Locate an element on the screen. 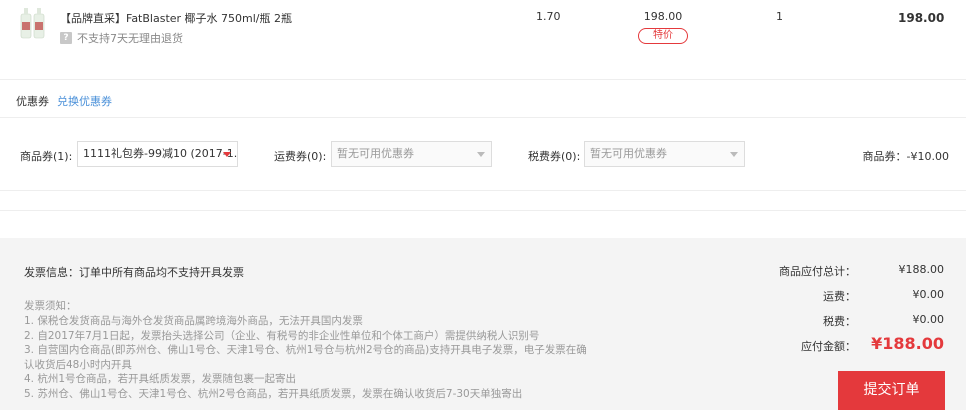 The image size is (966, 410). payable-amount: ¥188.00 is located at coordinates (907, 343).